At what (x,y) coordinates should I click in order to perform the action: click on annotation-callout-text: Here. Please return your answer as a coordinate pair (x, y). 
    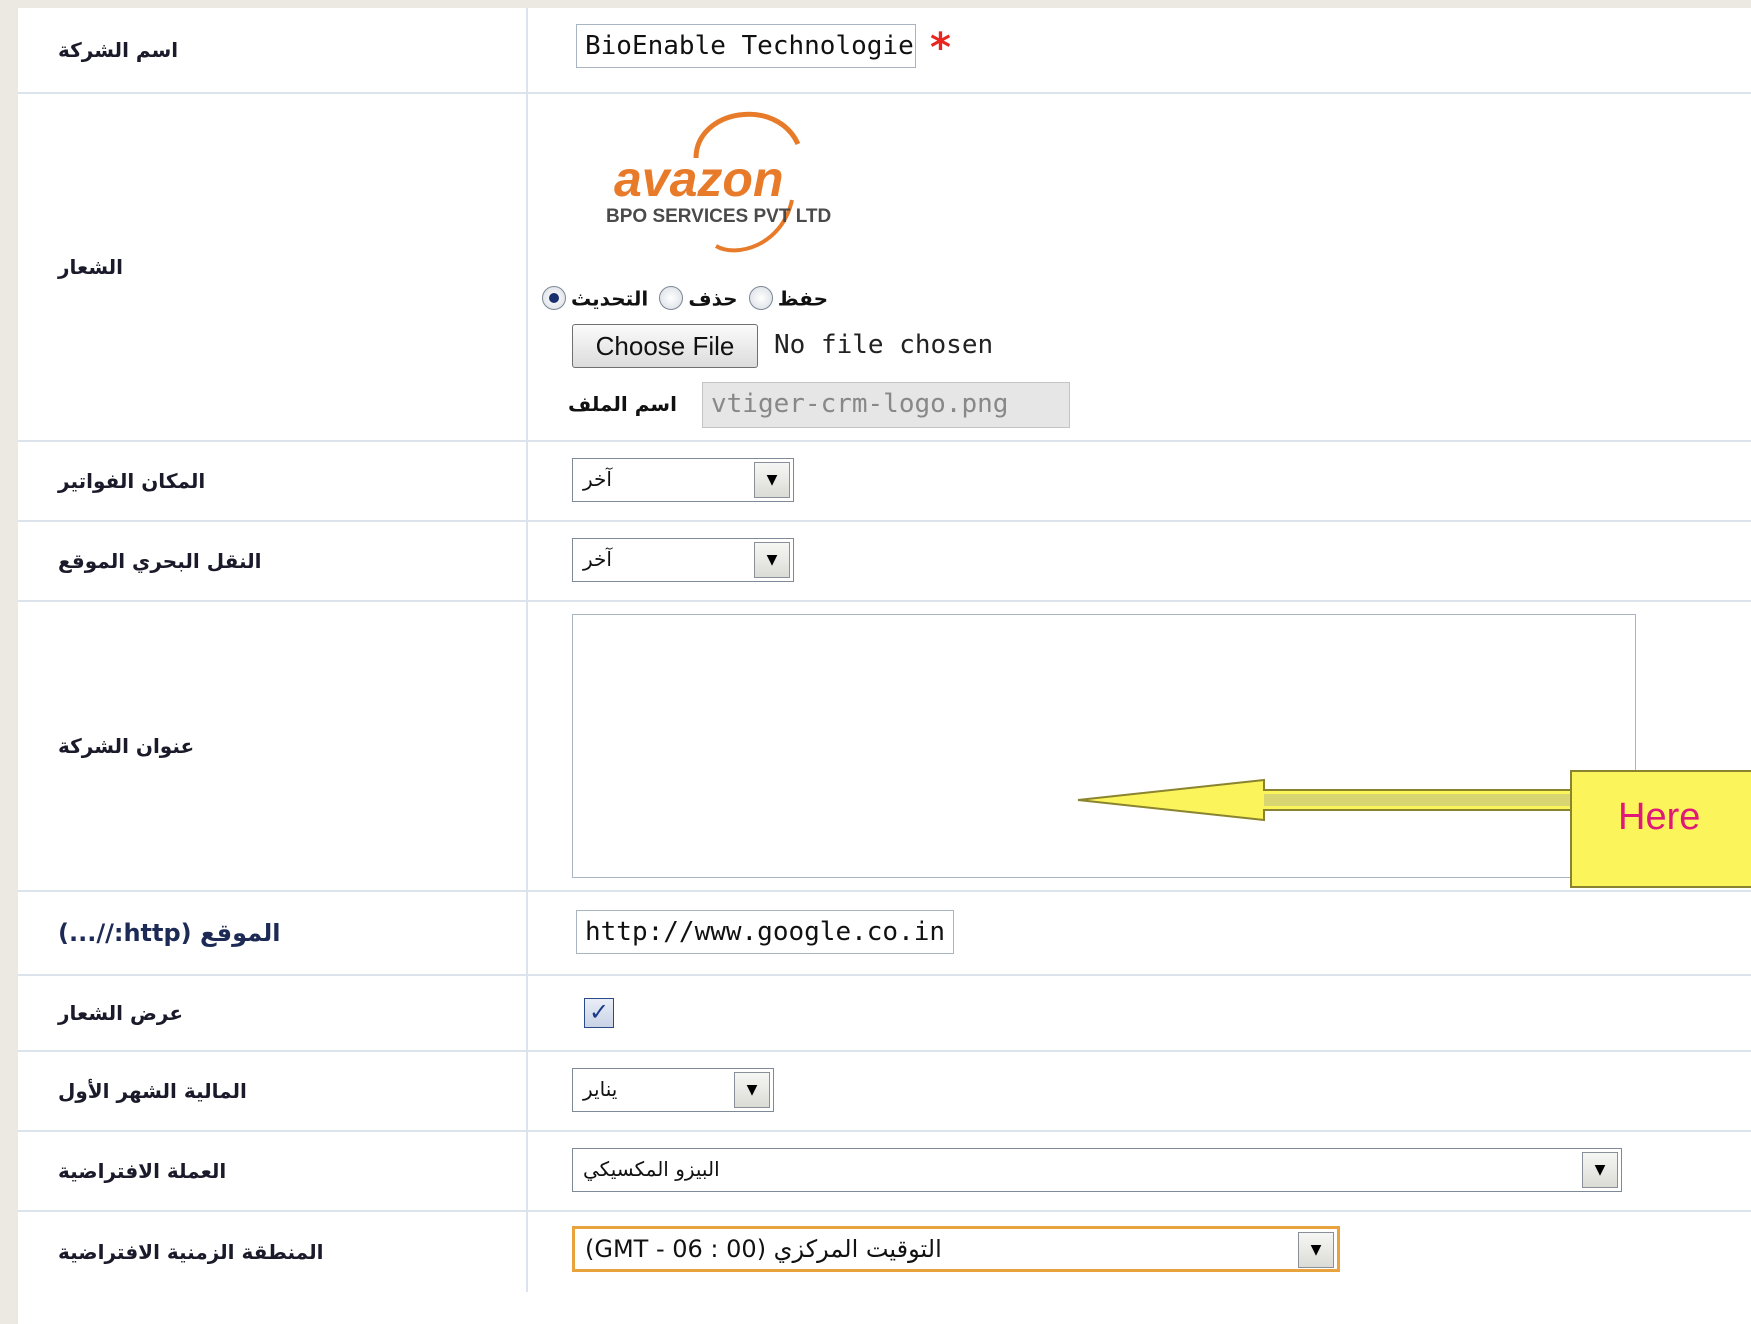
    Looking at the image, I should click on (1659, 817).